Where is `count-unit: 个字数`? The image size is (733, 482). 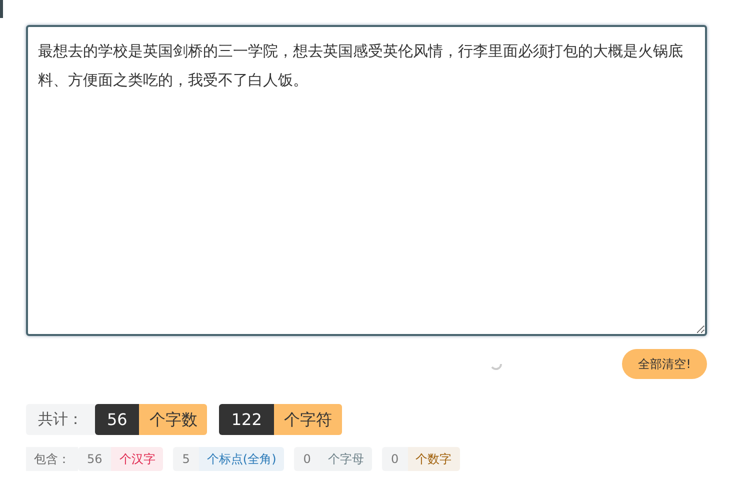
count-unit: 个字数 is located at coordinates (173, 419).